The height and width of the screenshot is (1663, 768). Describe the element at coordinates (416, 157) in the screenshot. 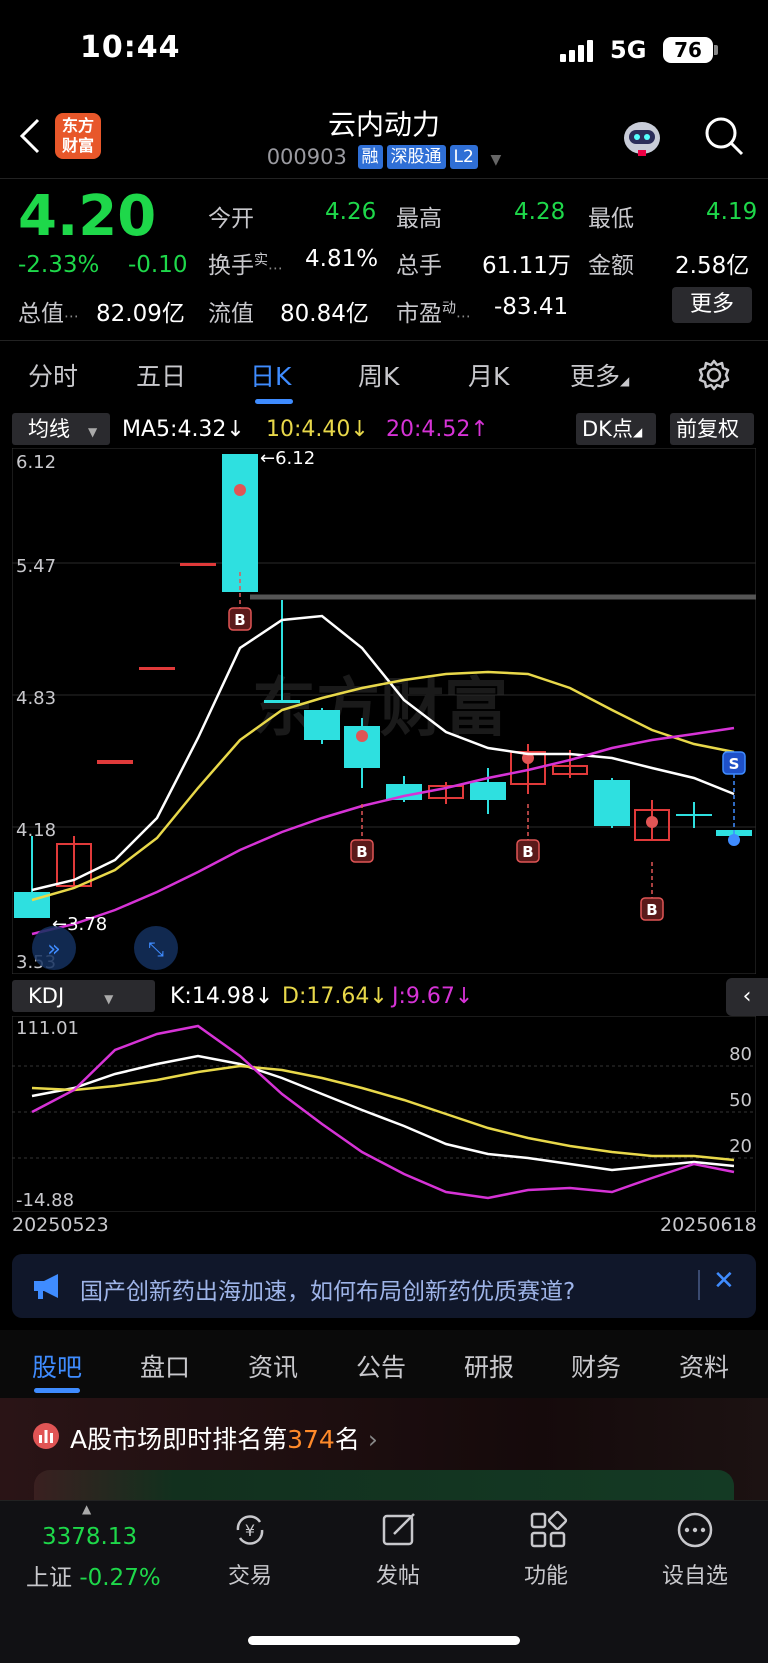

I see `tag-connect: 深股通` at that location.